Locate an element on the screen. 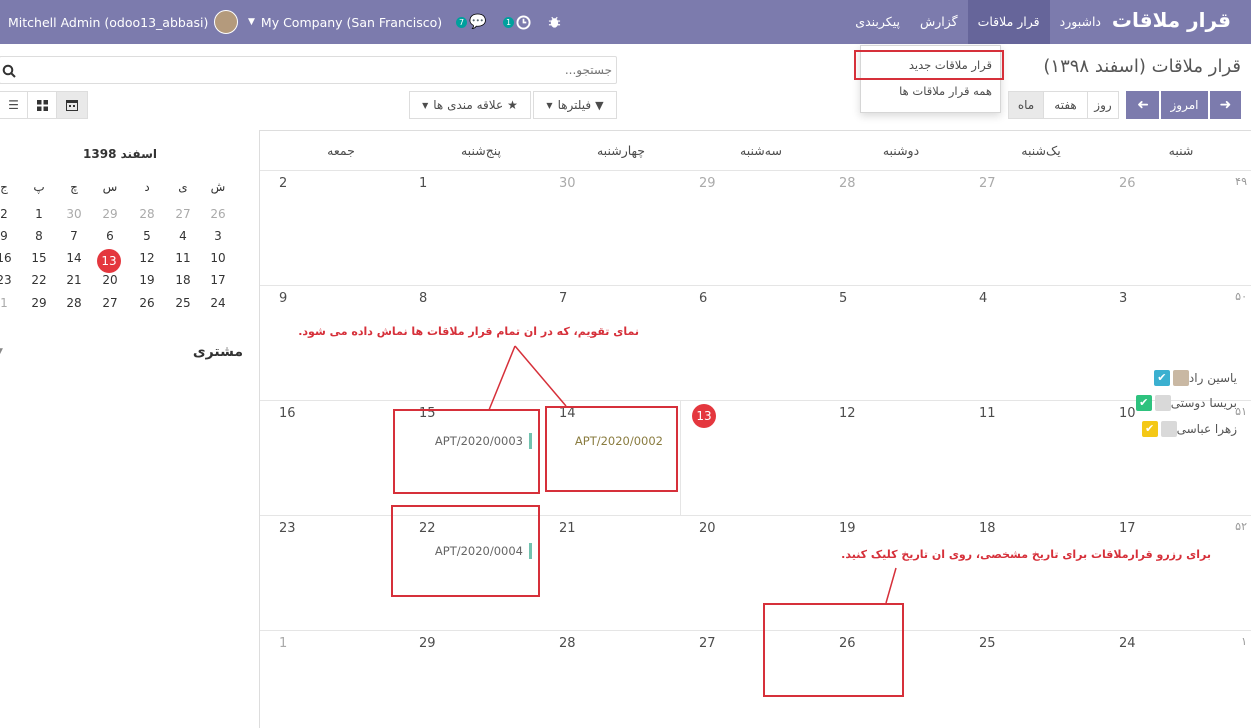 The image size is (1251, 728). attendee-filter: ✔ یاسین راد is located at coordinates (1193, 378).